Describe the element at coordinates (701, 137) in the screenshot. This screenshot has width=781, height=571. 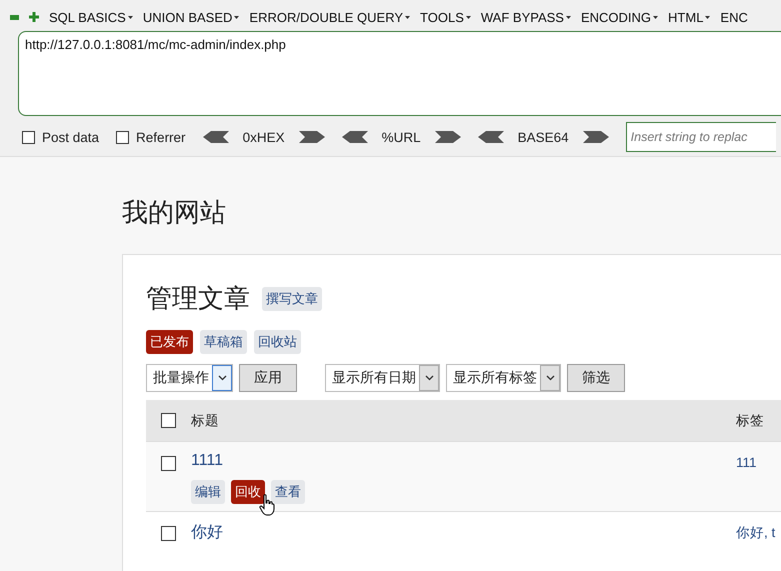
I see `replace-field: Insert string to replac` at that location.